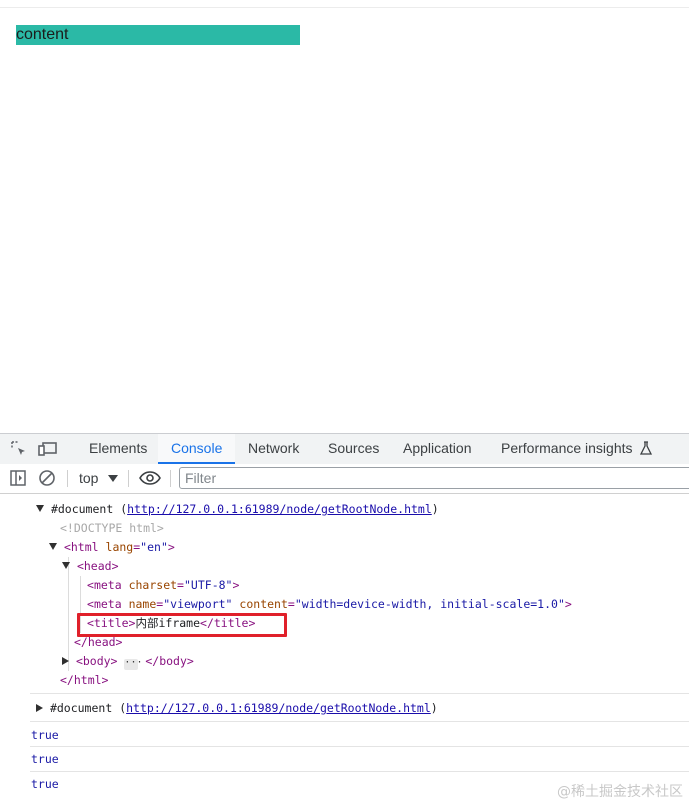 The height and width of the screenshot is (806, 689). What do you see at coordinates (273, 449) in the screenshot?
I see `tab-network: Network` at bounding box center [273, 449].